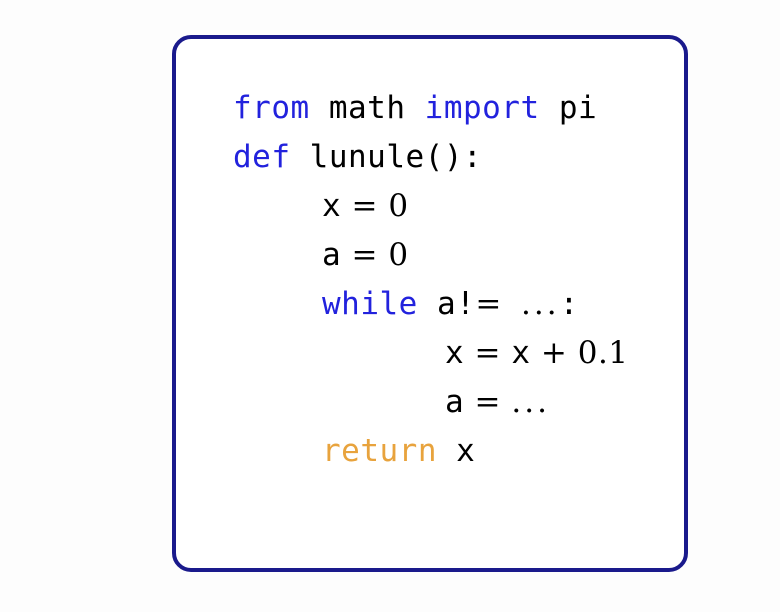 This screenshot has width=780, height=612. I want to click on code-token: return, so click(379, 451).